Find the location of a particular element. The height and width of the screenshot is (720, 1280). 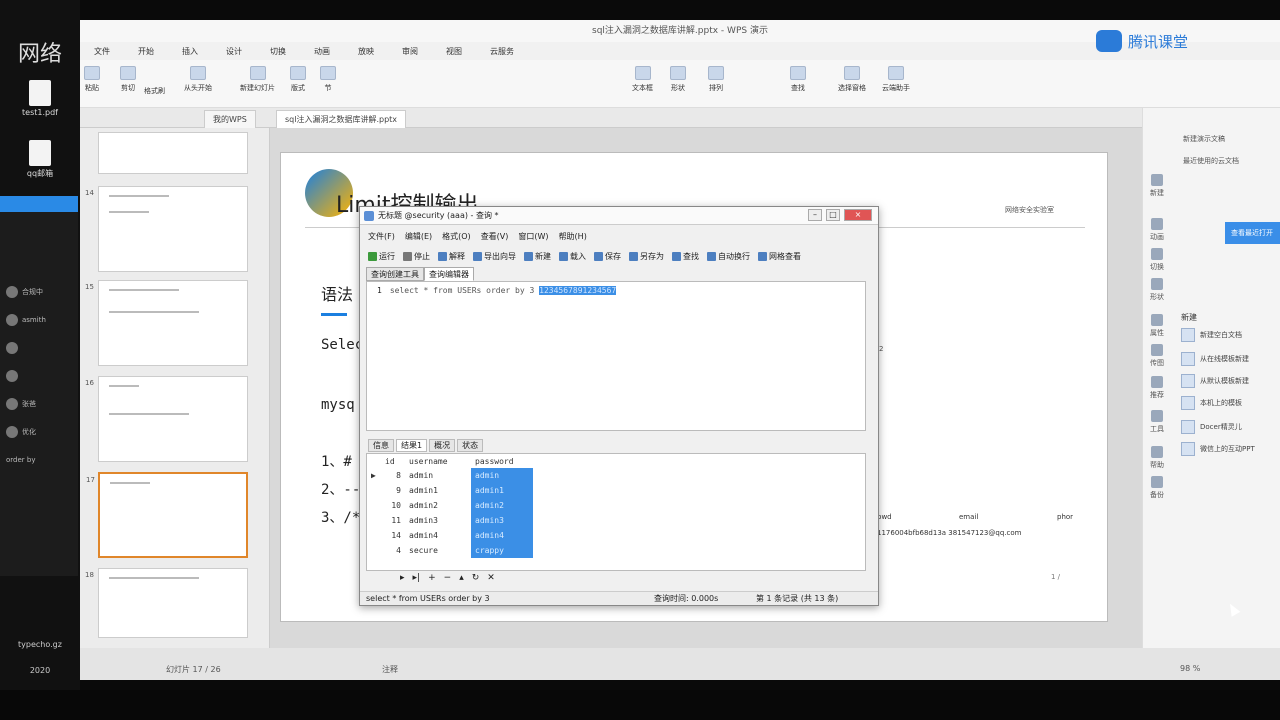

tab-result1: 结果1 is located at coordinates (412, 445).